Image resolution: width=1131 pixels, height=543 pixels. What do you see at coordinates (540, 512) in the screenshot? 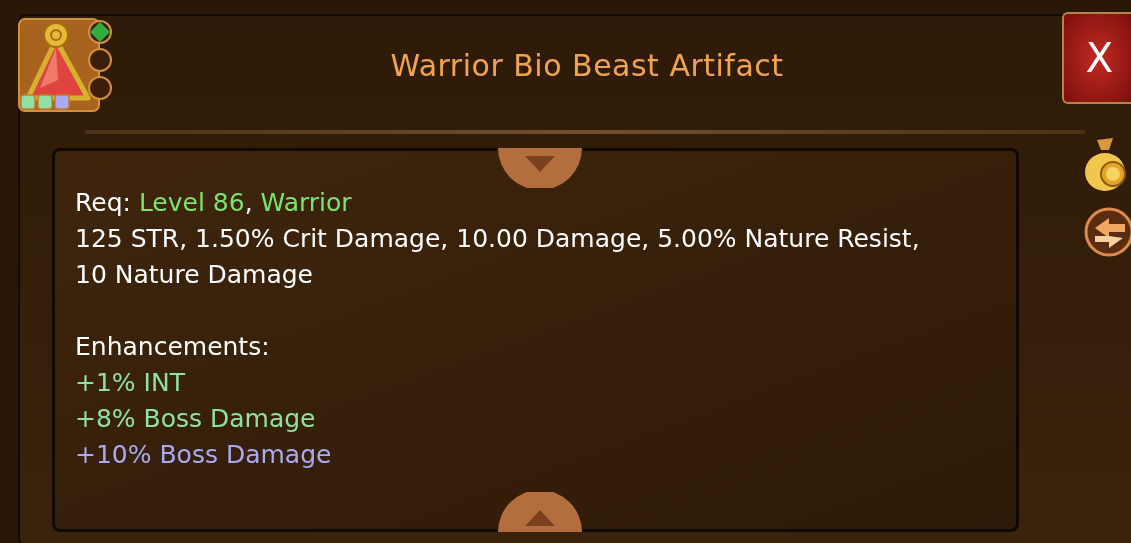
I see `scroll-up-button` at bounding box center [540, 512].